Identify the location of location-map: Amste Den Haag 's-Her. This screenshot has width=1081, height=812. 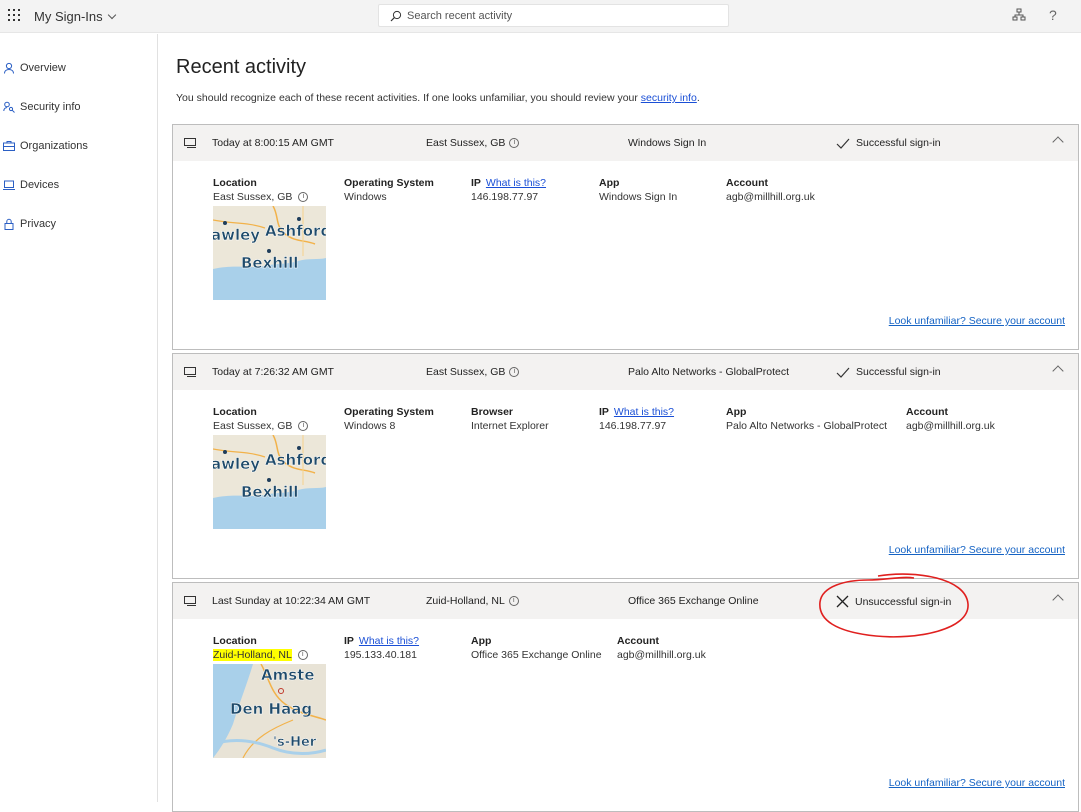
(269, 711).